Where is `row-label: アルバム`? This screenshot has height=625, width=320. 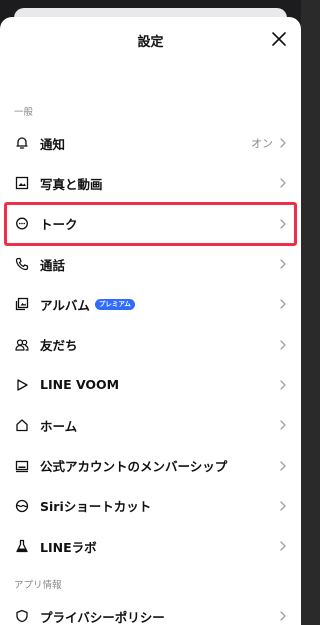
row-label: アルバム is located at coordinates (65, 305).